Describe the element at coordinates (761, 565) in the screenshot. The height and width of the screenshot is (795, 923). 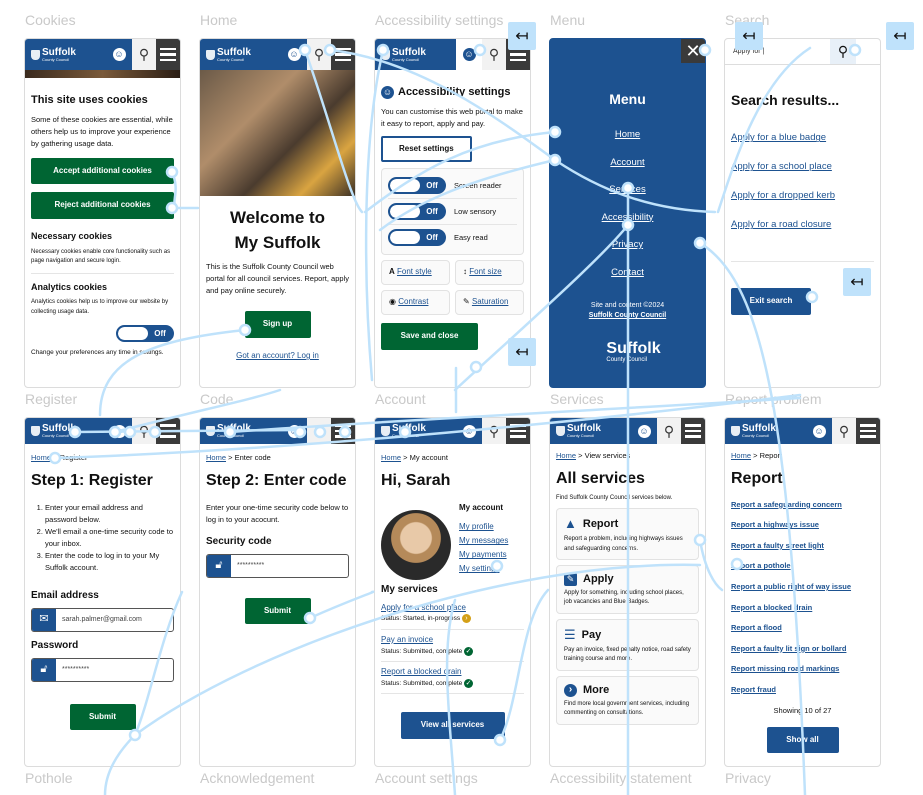
I see `report-link: Report a pothole` at that location.